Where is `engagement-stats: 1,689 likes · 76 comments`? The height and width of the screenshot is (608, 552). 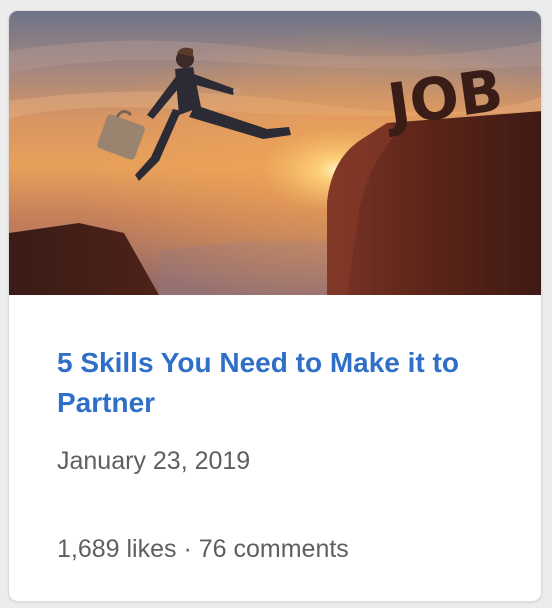
engagement-stats: 1,689 likes · 76 comments is located at coordinates (203, 549).